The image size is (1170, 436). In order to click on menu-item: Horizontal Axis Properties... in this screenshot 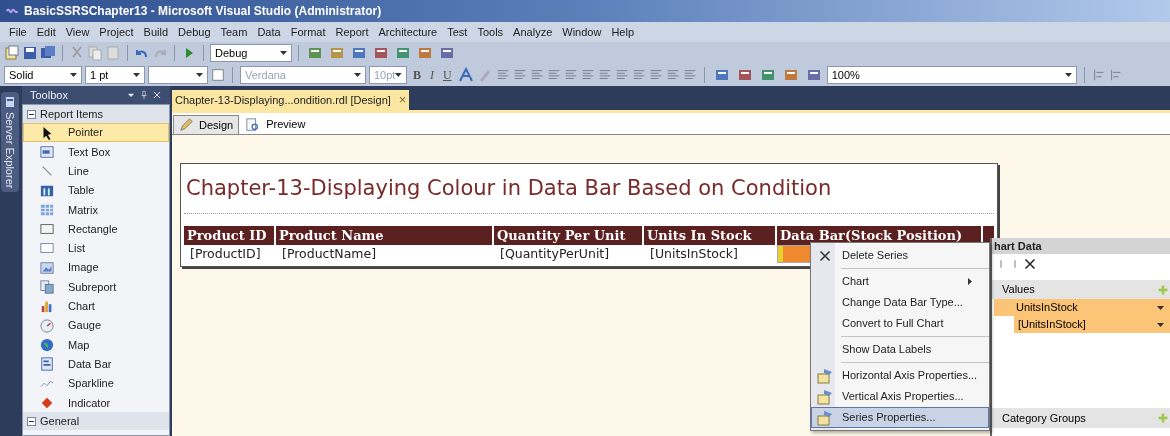, I will do `click(900, 375)`.